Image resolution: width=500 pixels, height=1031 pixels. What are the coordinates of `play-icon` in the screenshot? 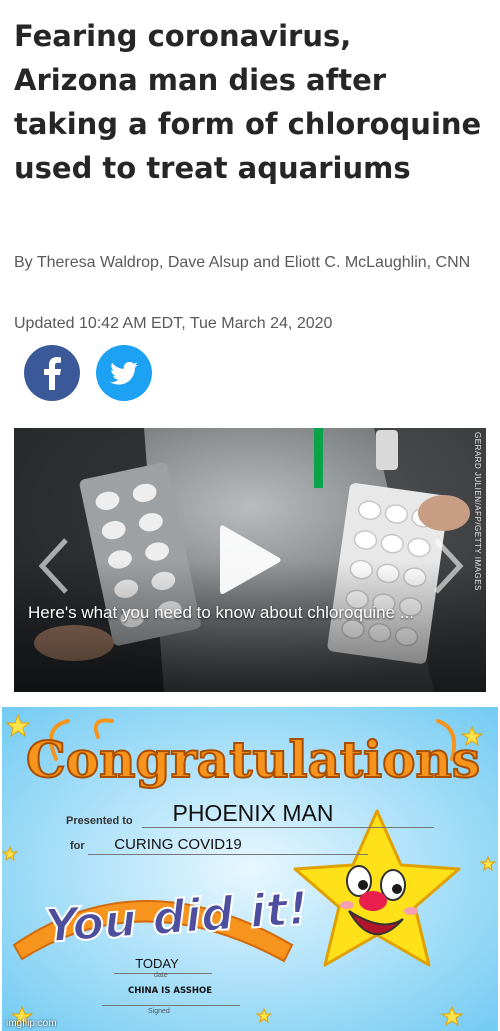 It's located at (249, 560).